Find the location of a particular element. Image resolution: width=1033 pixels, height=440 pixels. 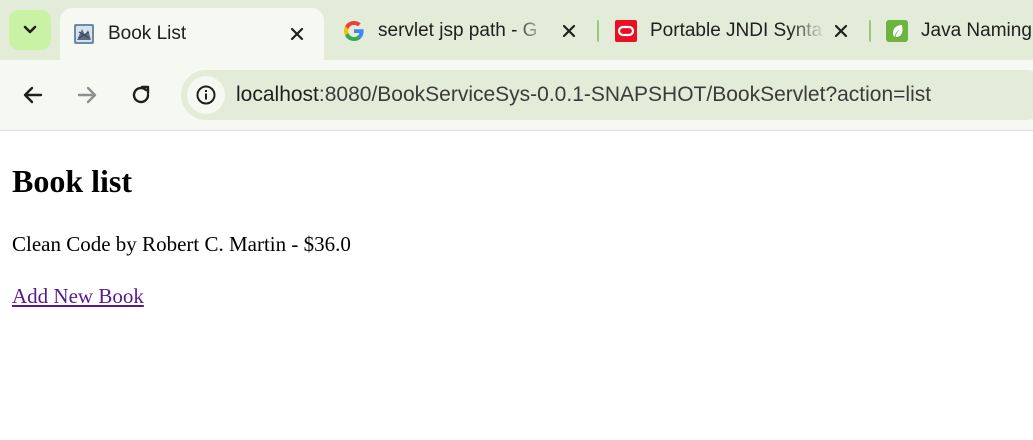

arrow-right-icon is located at coordinates (87, 95).